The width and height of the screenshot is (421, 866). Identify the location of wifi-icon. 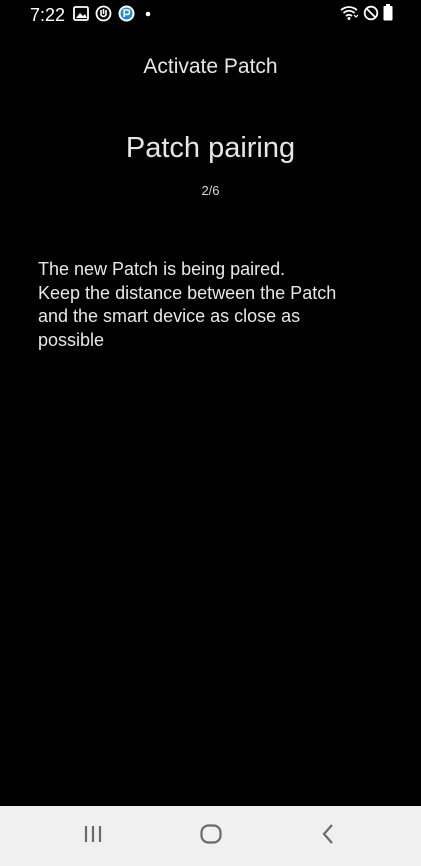
(349, 15).